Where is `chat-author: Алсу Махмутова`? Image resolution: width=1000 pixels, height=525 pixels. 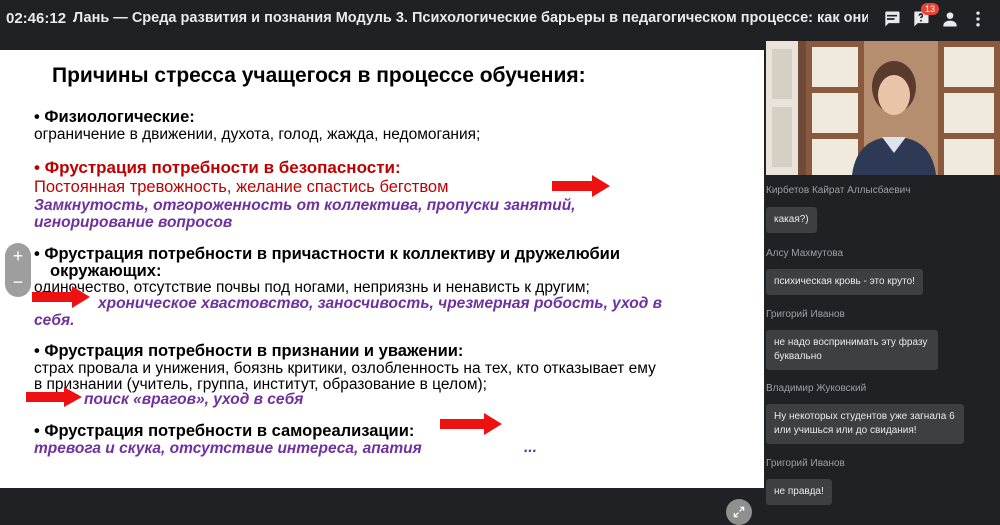
chat-author: Алсу Махмутова is located at coordinates (805, 253).